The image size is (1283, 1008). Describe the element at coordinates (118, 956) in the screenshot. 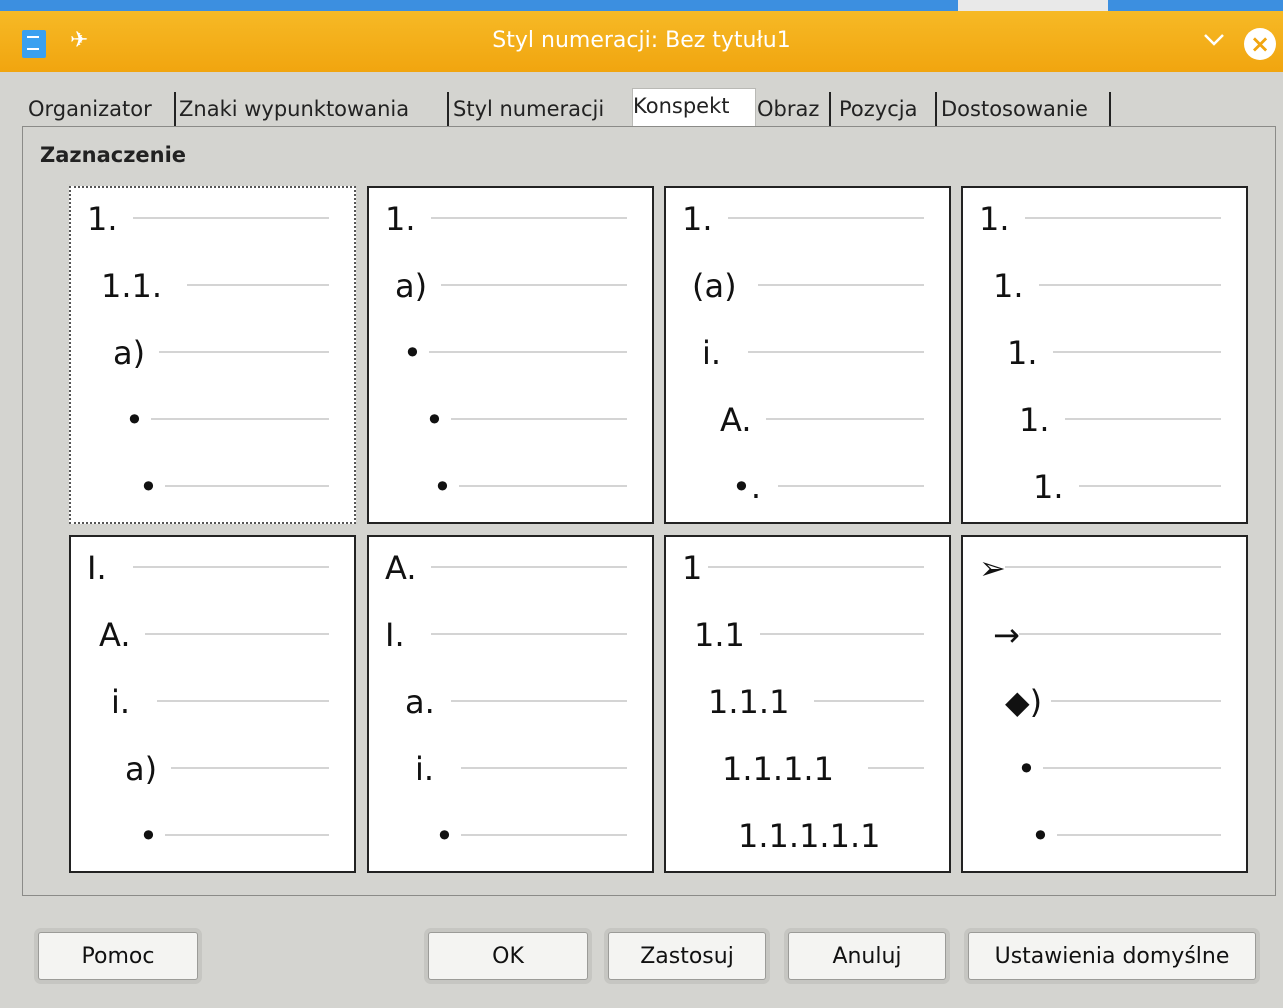

I see `help-button: Pomoc` at that location.